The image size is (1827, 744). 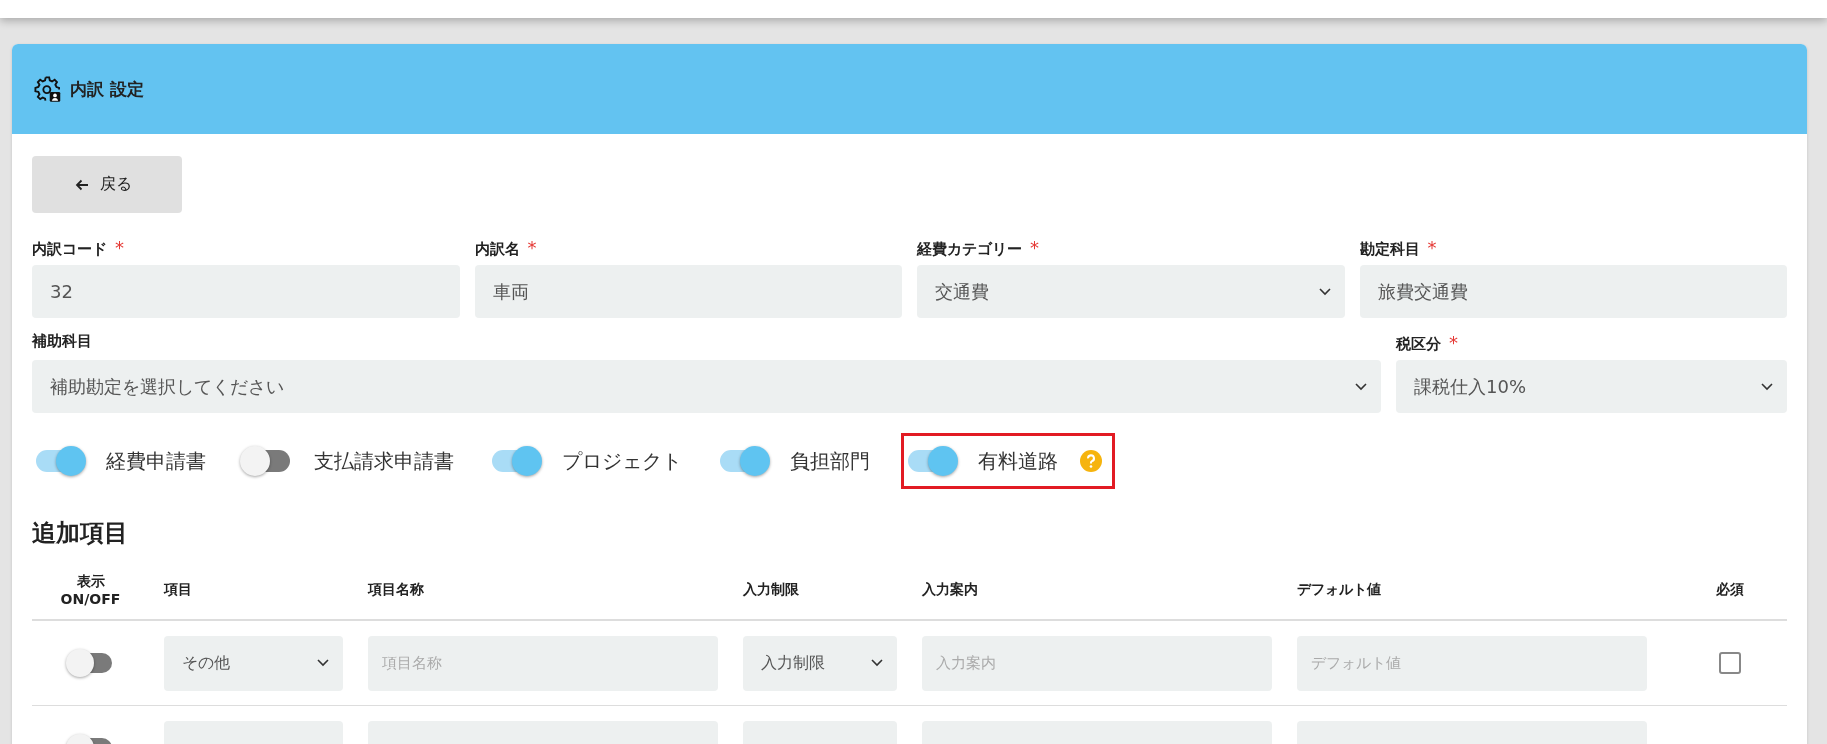 I want to click on column-header: 表示 ON/OFF, so click(x=90, y=590).